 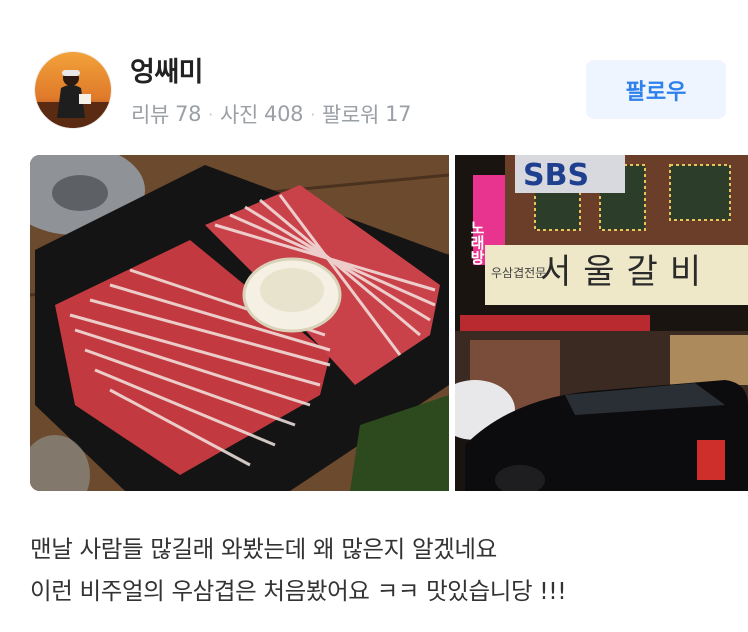 What do you see at coordinates (477, 243) in the screenshot?
I see `karaoke-sign-text: 노래방` at bounding box center [477, 243].